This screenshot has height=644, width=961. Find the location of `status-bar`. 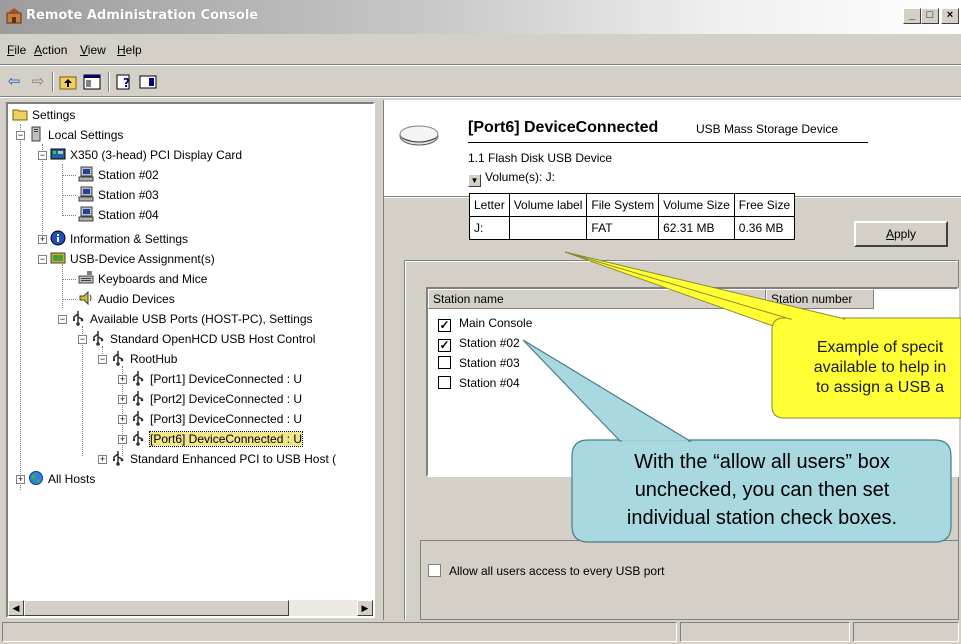

status-bar is located at coordinates (480, 632).